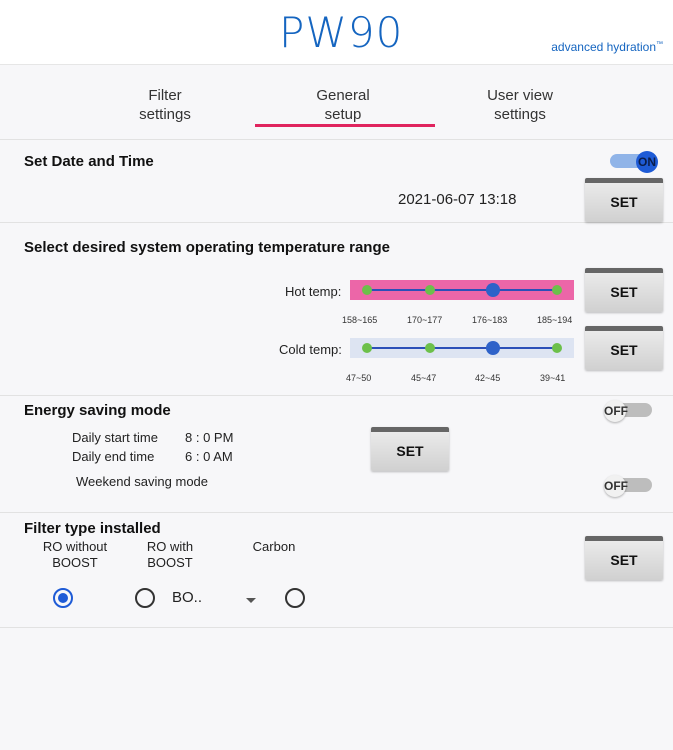  Describe the element at coordinates (629, 486) in the screenshot. I see `weekend-mode-toggle: OFF` at that location.